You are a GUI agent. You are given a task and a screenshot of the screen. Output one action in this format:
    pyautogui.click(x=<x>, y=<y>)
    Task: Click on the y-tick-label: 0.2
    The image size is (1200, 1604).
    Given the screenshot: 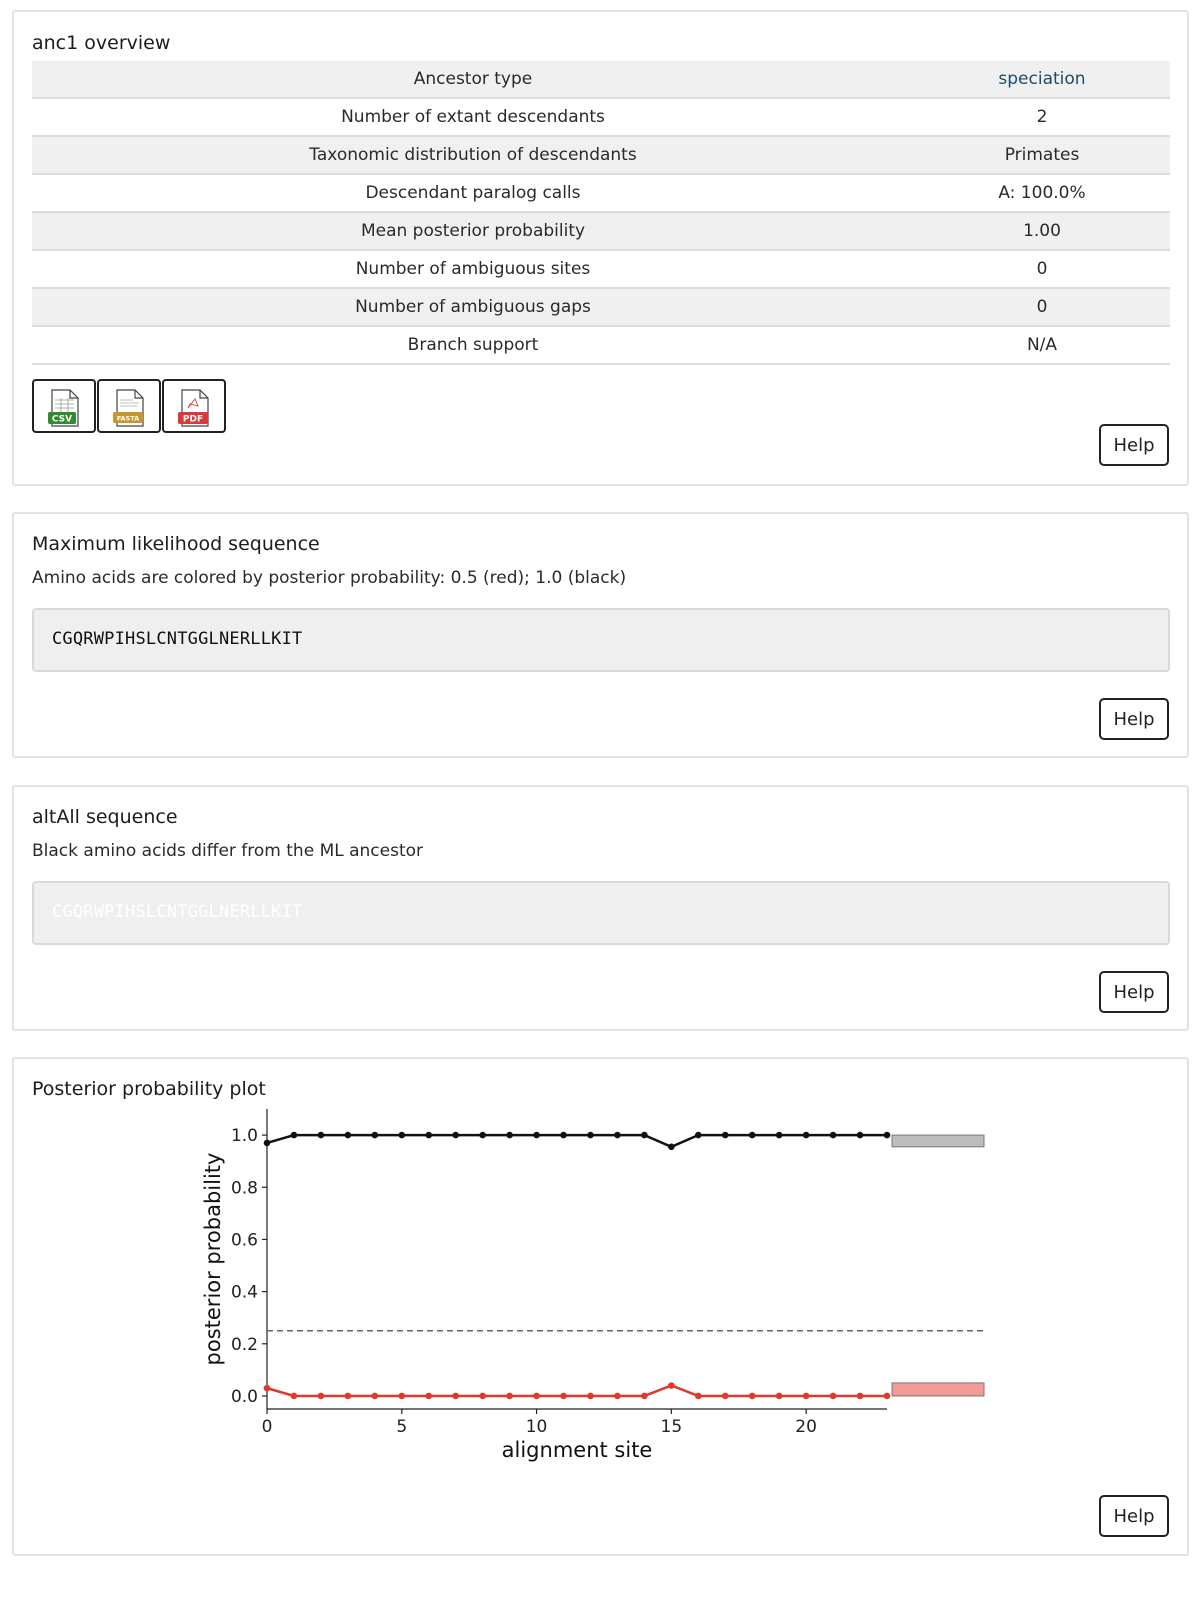 What is the action you would take?
    pyautogui.click(x=244, y=1345)
    